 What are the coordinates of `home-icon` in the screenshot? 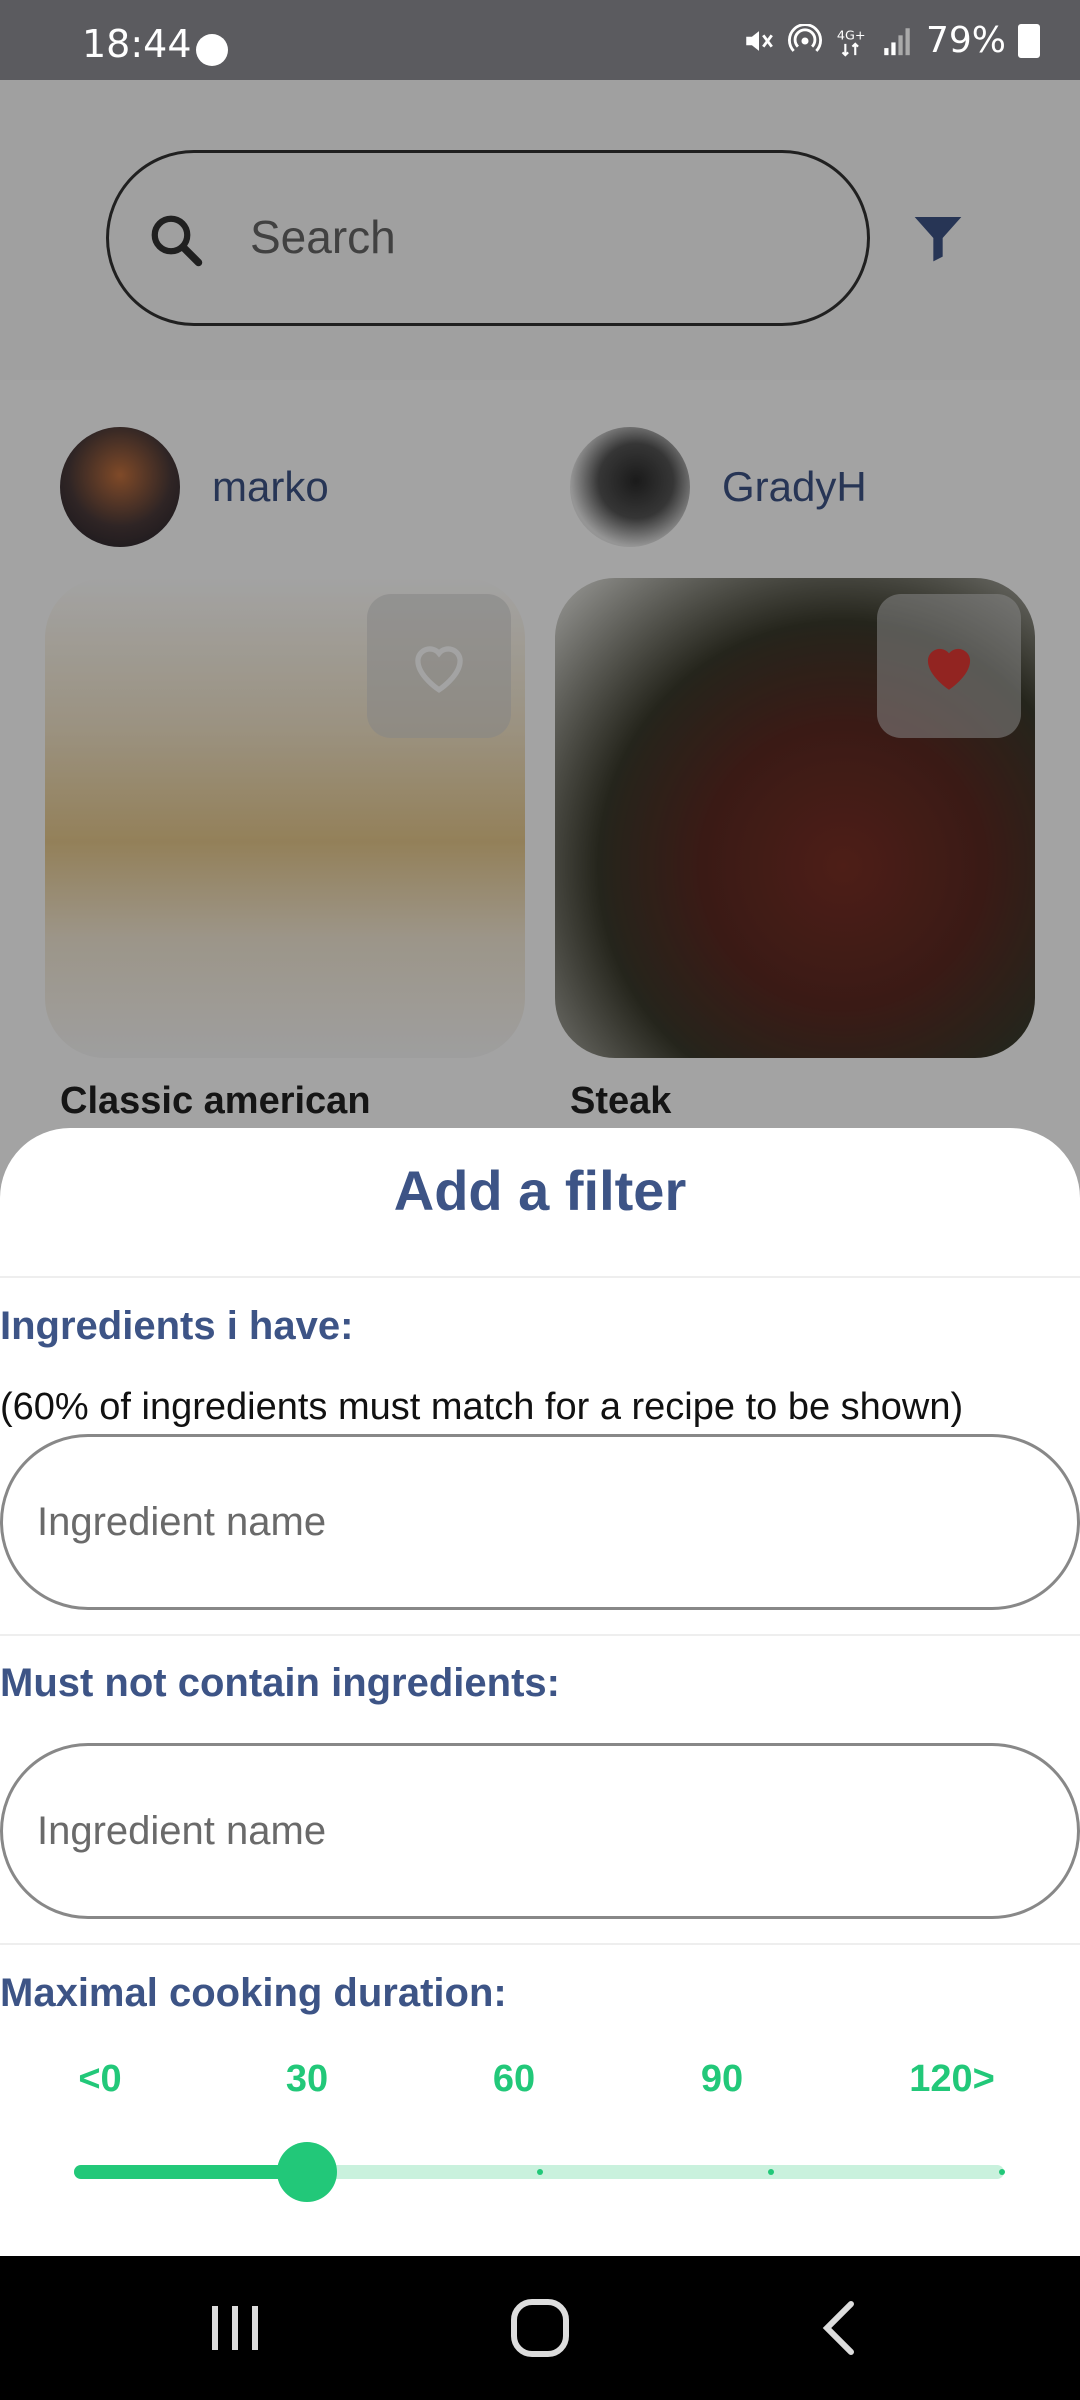 It's located at (540, 2328).